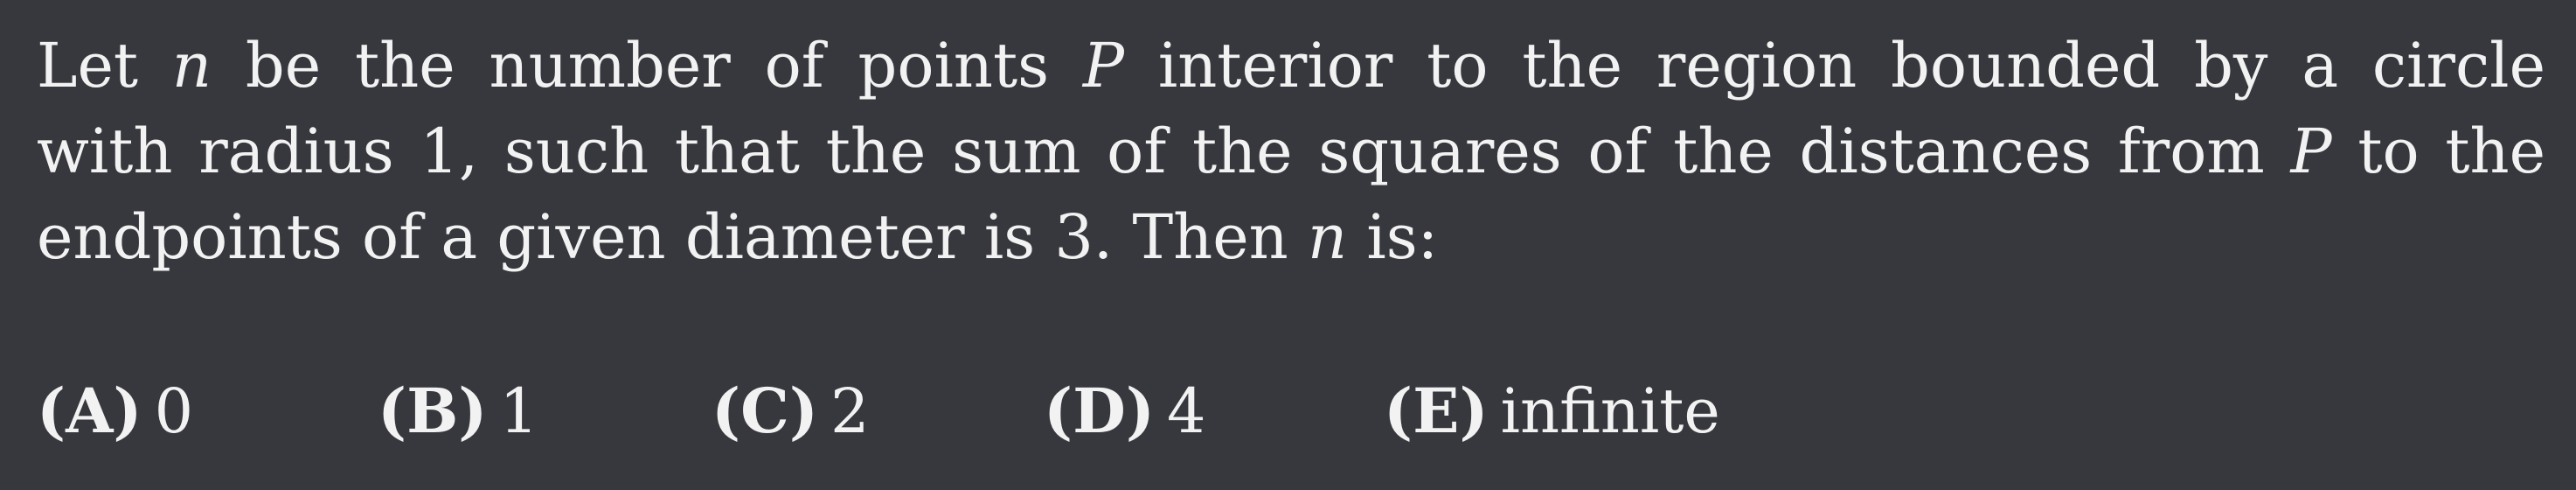 This screenshot has width=2576, height=490. Describe the element at coordinates (1099, 410) in the screenshot. I see `choice-label: (D)` at that location.